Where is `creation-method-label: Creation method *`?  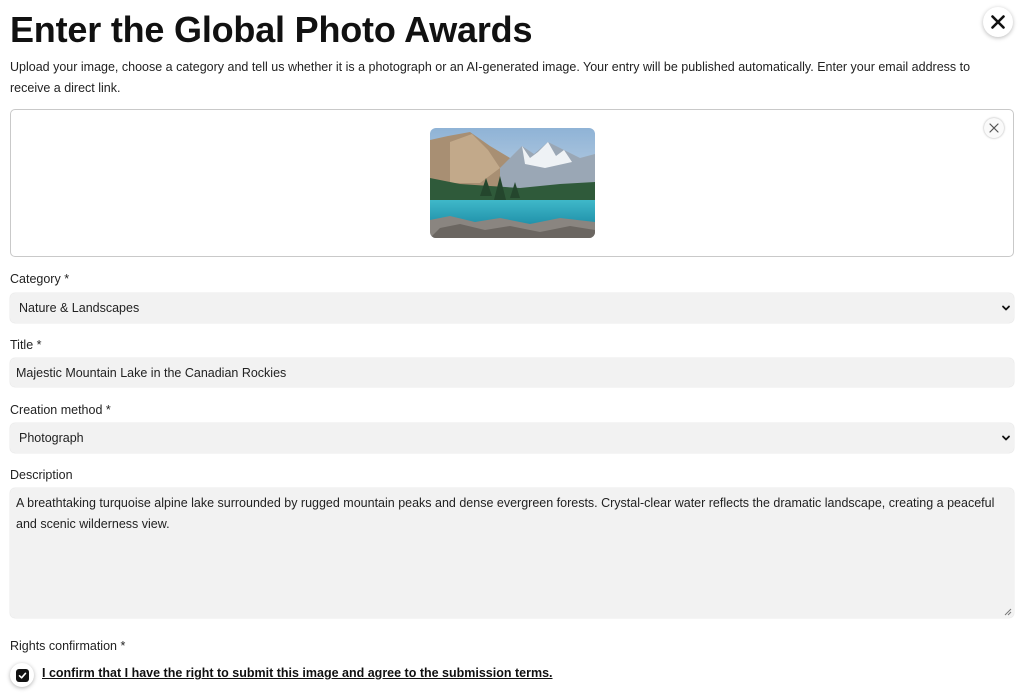
creation-method-label: Creation method * is located at coordinates (60, 410).